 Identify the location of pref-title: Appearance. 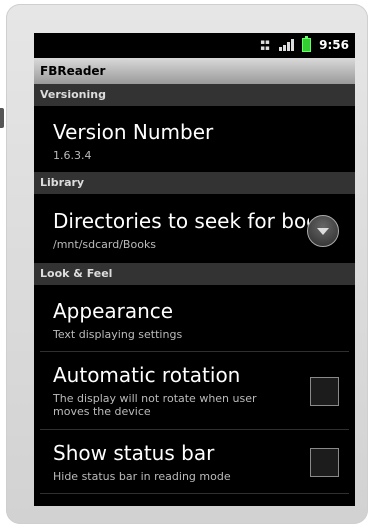
(113, 311).